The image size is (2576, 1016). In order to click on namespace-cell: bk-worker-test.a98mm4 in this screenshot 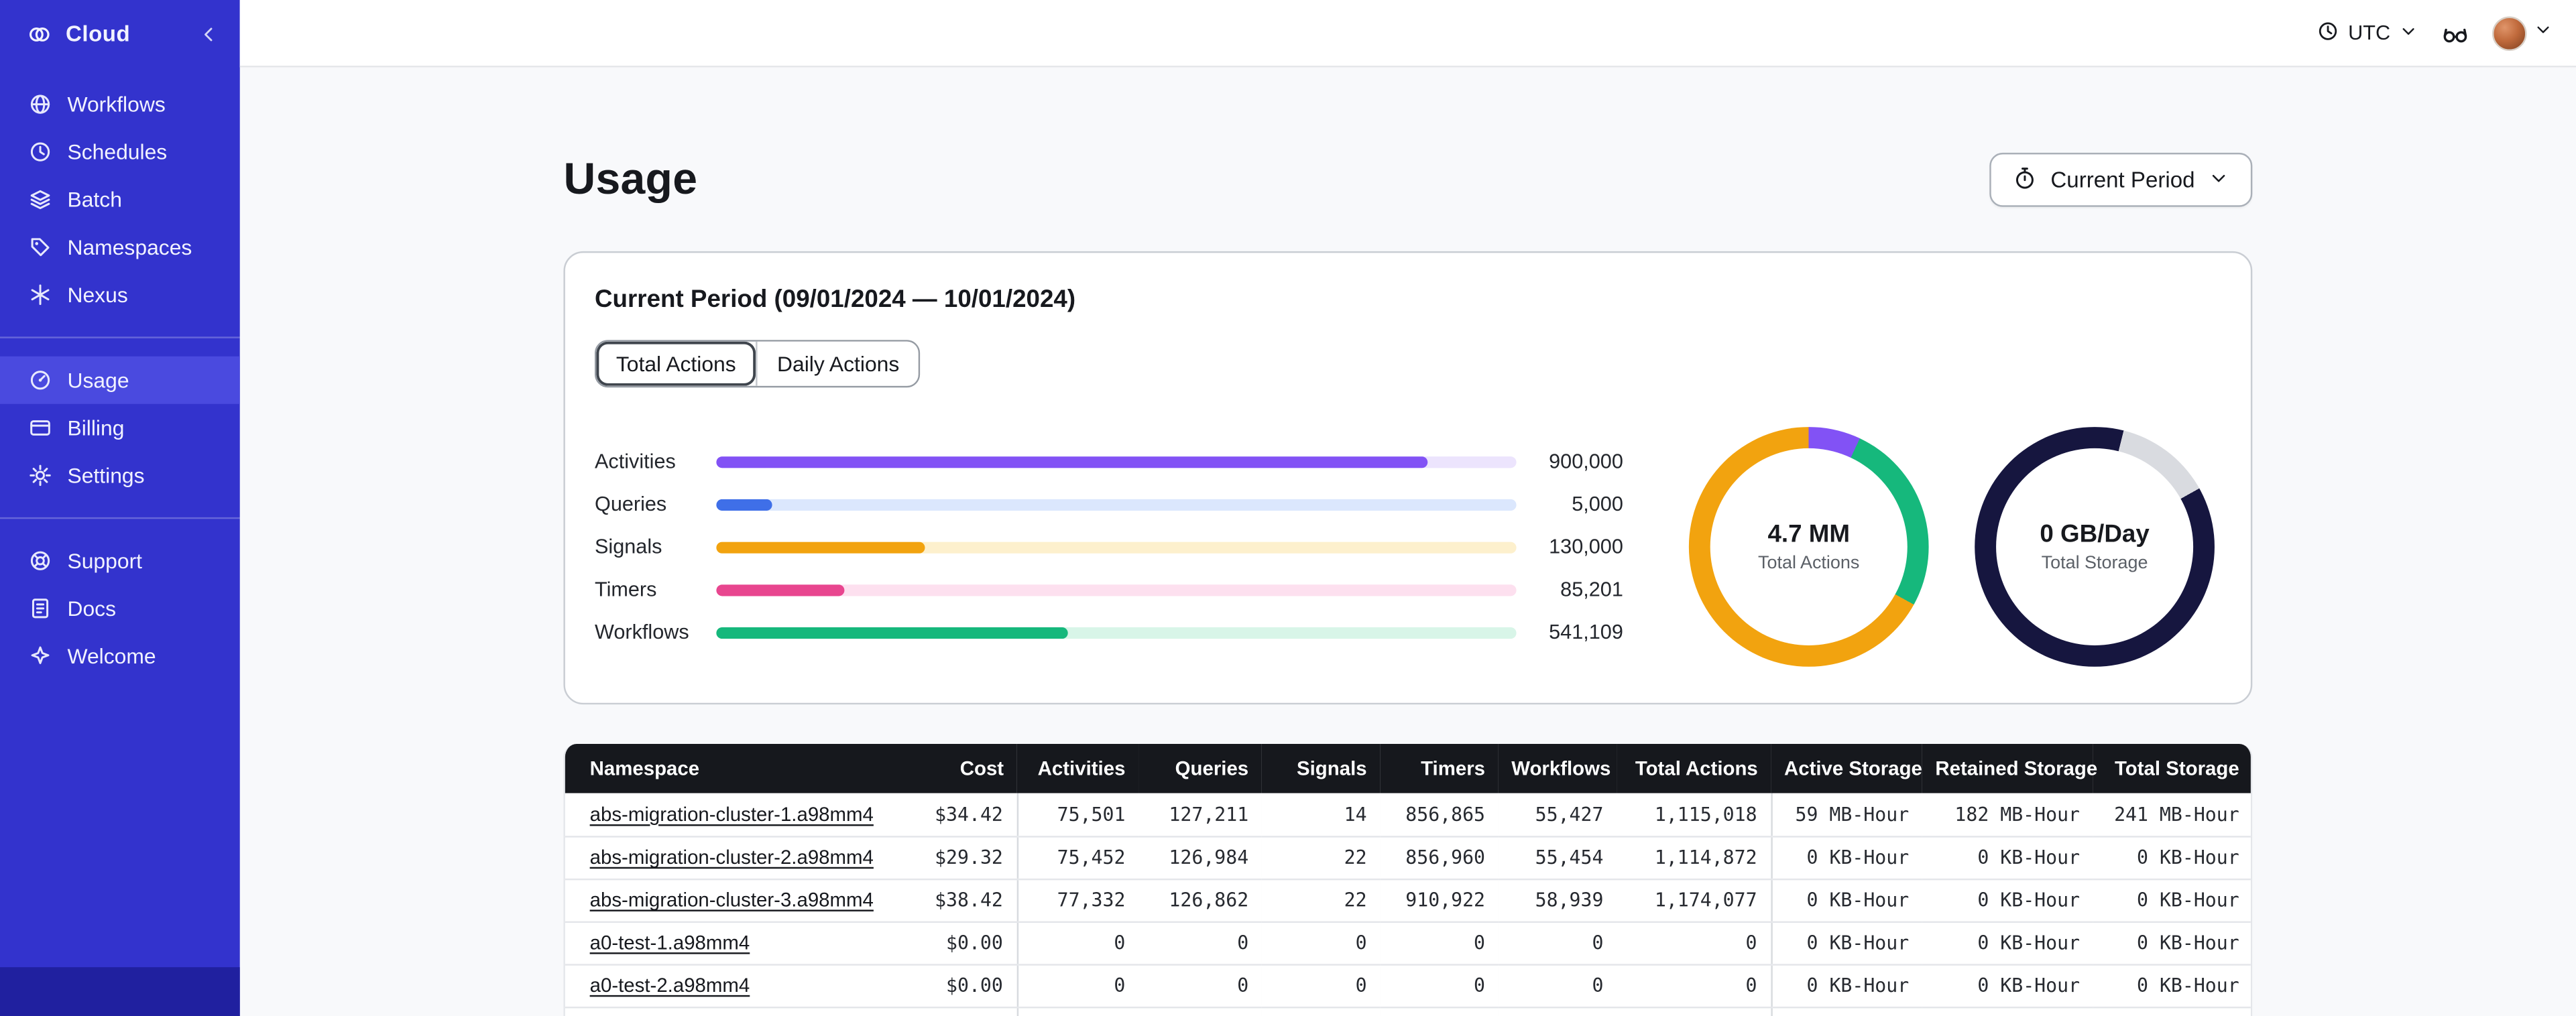, I will do `click(728, 1012)`.